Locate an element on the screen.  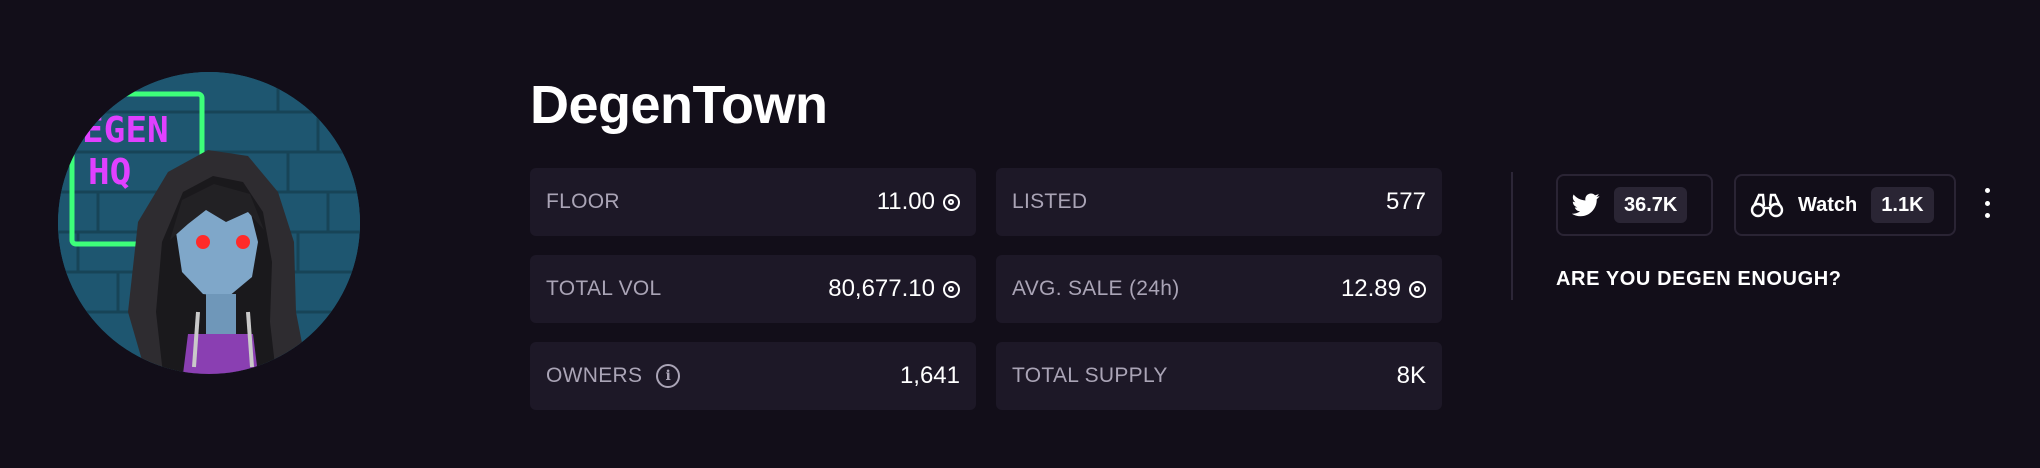
stat-owners-label-group: OWNERS i is located at coordinates (613, 376).